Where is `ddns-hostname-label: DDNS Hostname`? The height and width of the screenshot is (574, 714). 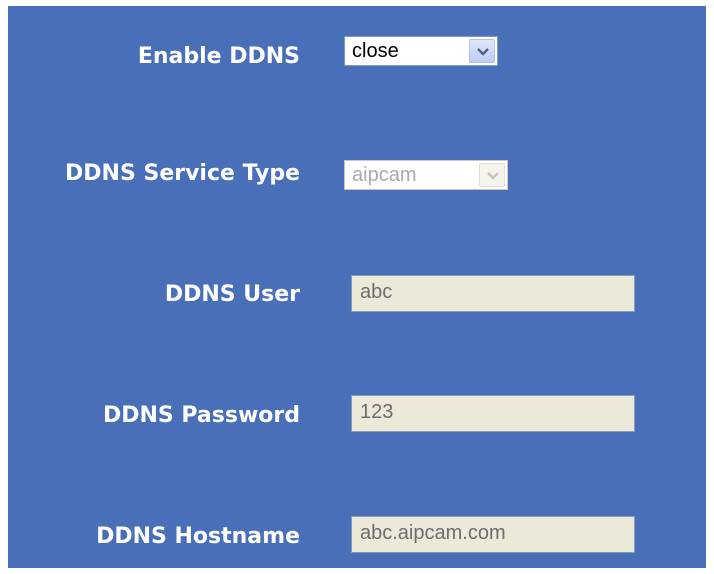 ddns-hostname-label: DDNS Hostname is located at coordinates (198, 536).